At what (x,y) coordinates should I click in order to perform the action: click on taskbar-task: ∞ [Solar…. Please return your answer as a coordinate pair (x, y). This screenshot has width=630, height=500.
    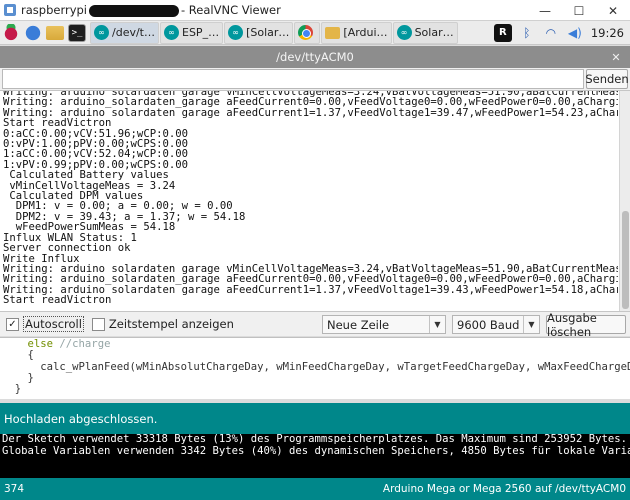
    Looking at the image, I should click on (259, 32).